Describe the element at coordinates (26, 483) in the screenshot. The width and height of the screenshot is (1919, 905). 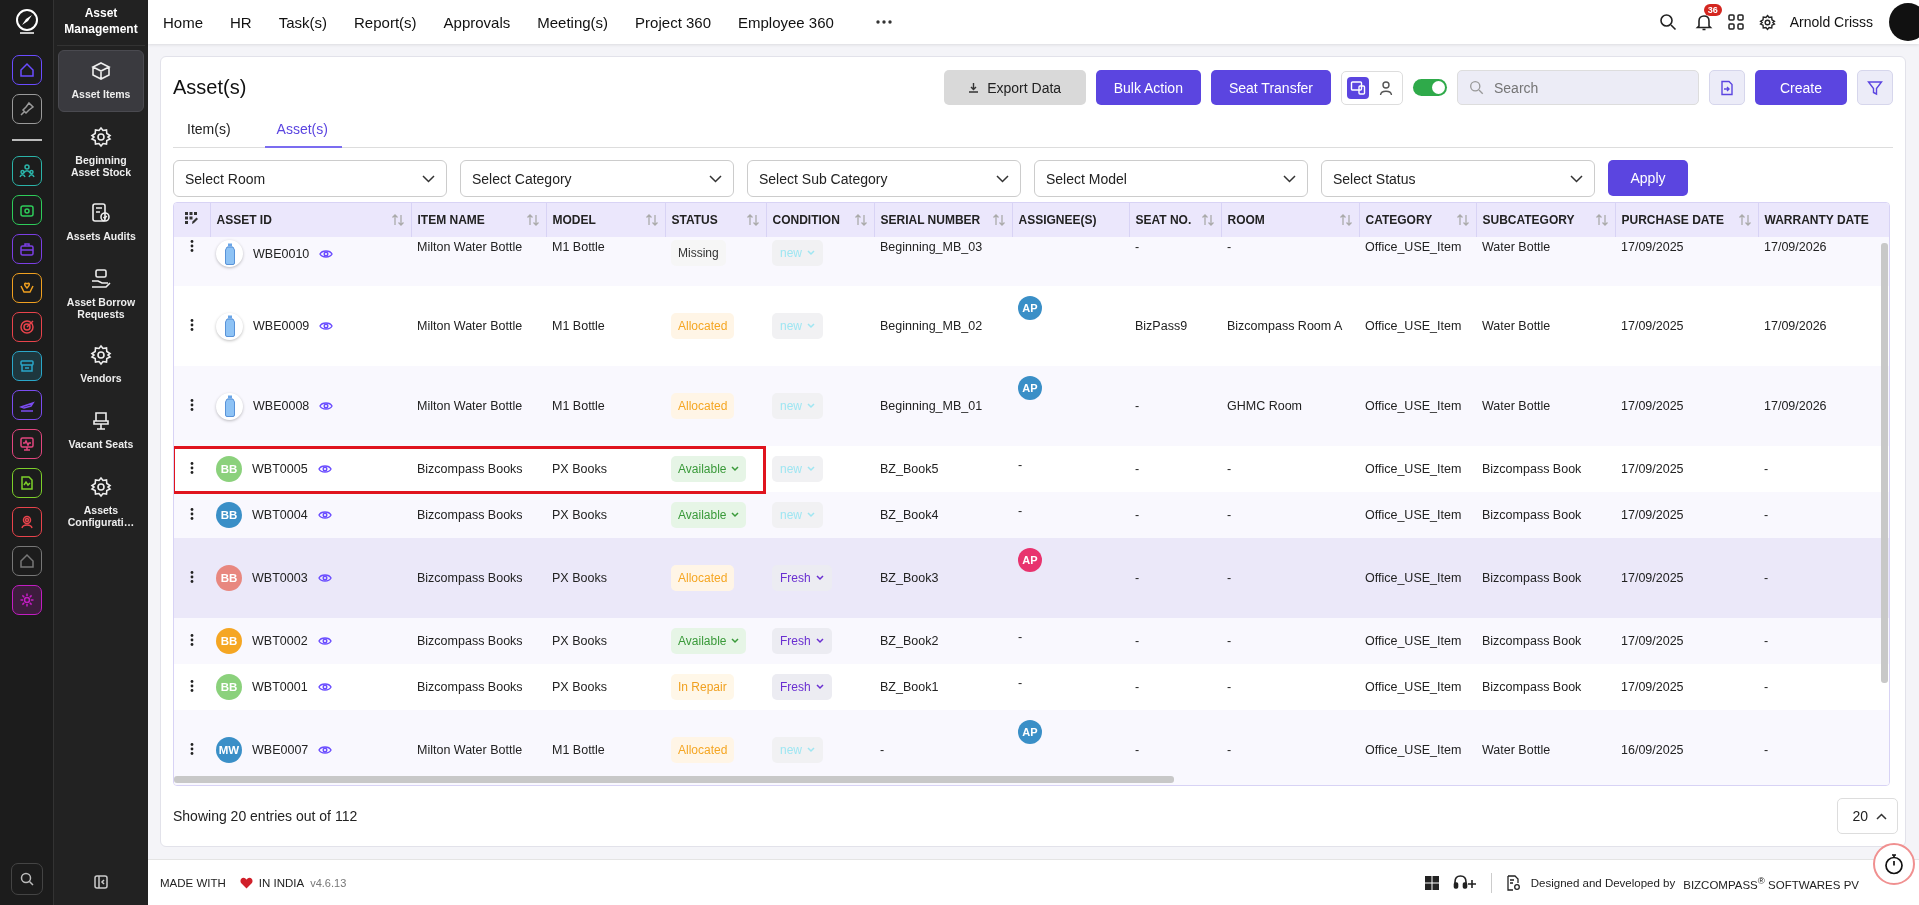
I see `document-icon` at that location.